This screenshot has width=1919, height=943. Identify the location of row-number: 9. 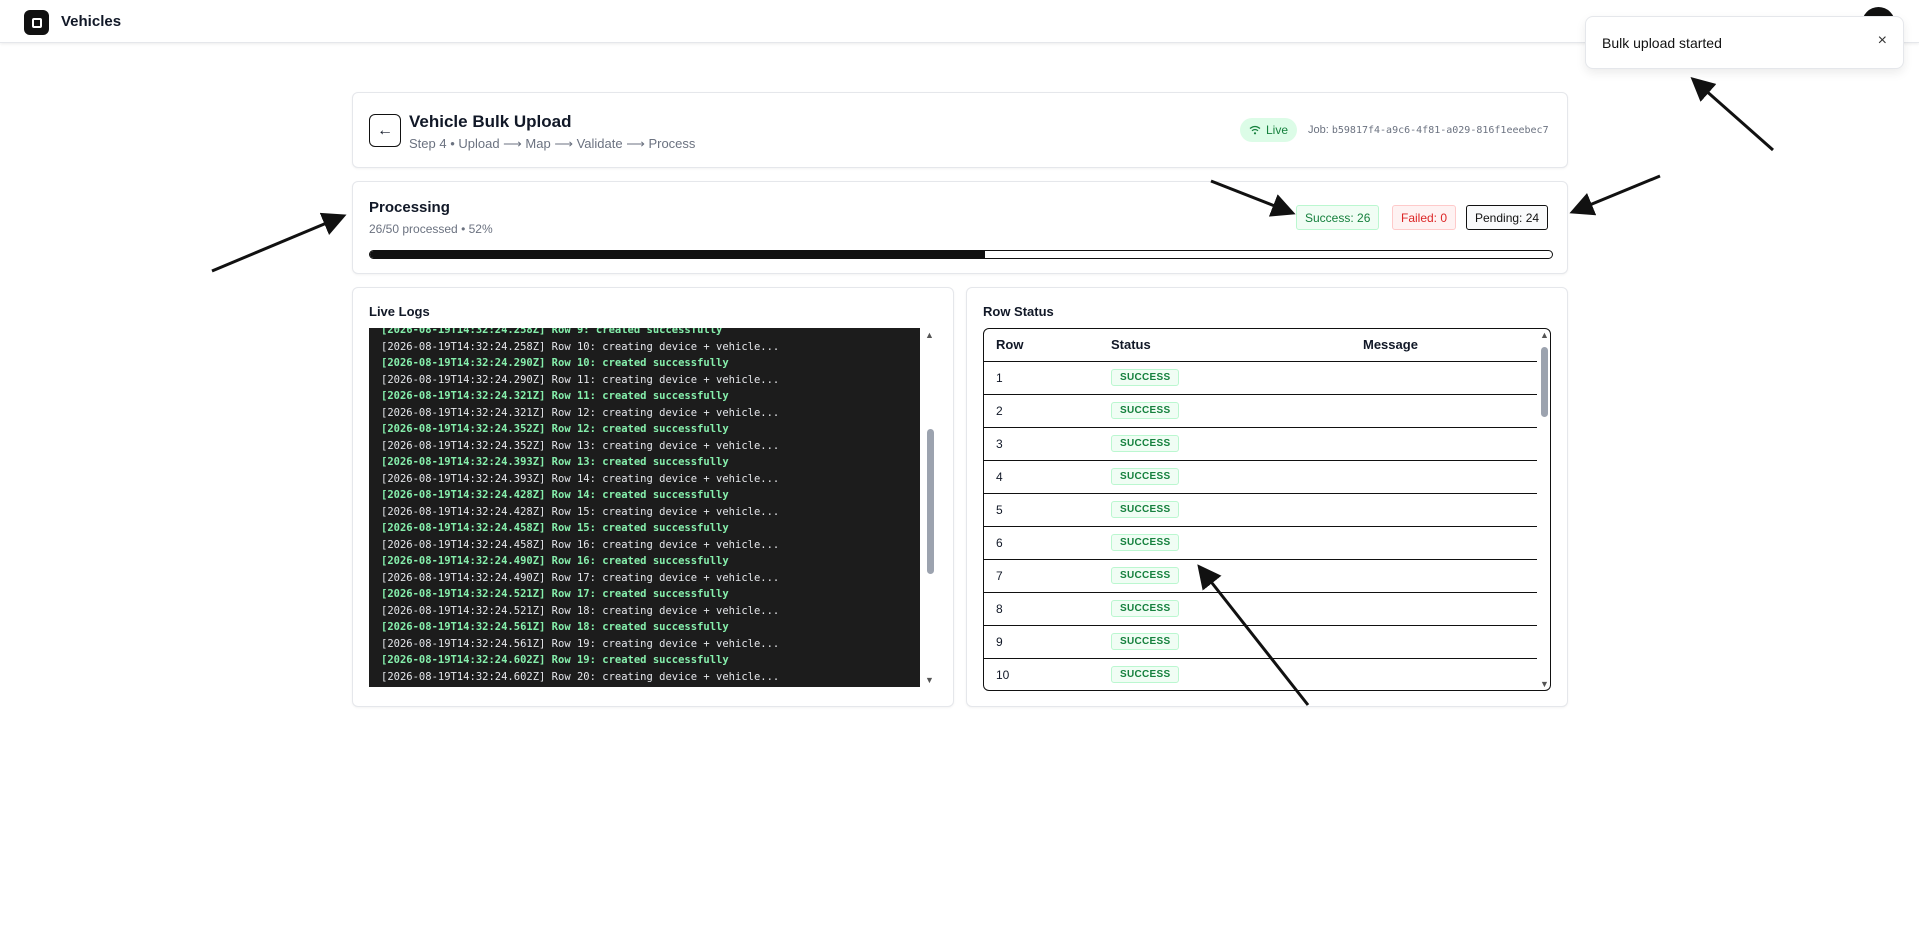
(1041, 642).